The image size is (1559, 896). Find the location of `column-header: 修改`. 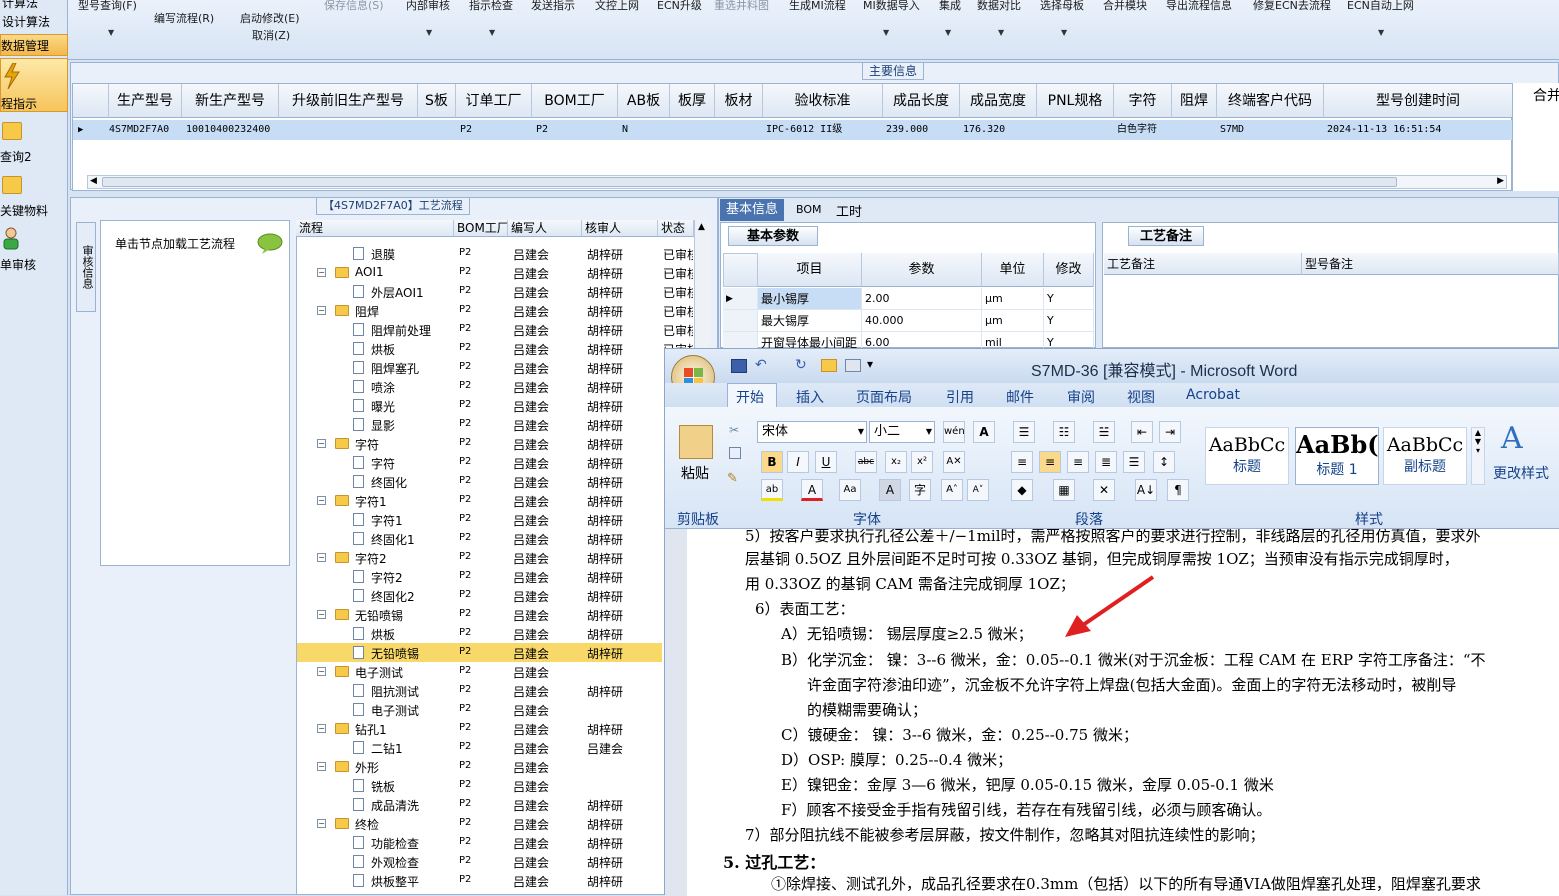

column-header: 修改 is located at coordinates (1069, 270).